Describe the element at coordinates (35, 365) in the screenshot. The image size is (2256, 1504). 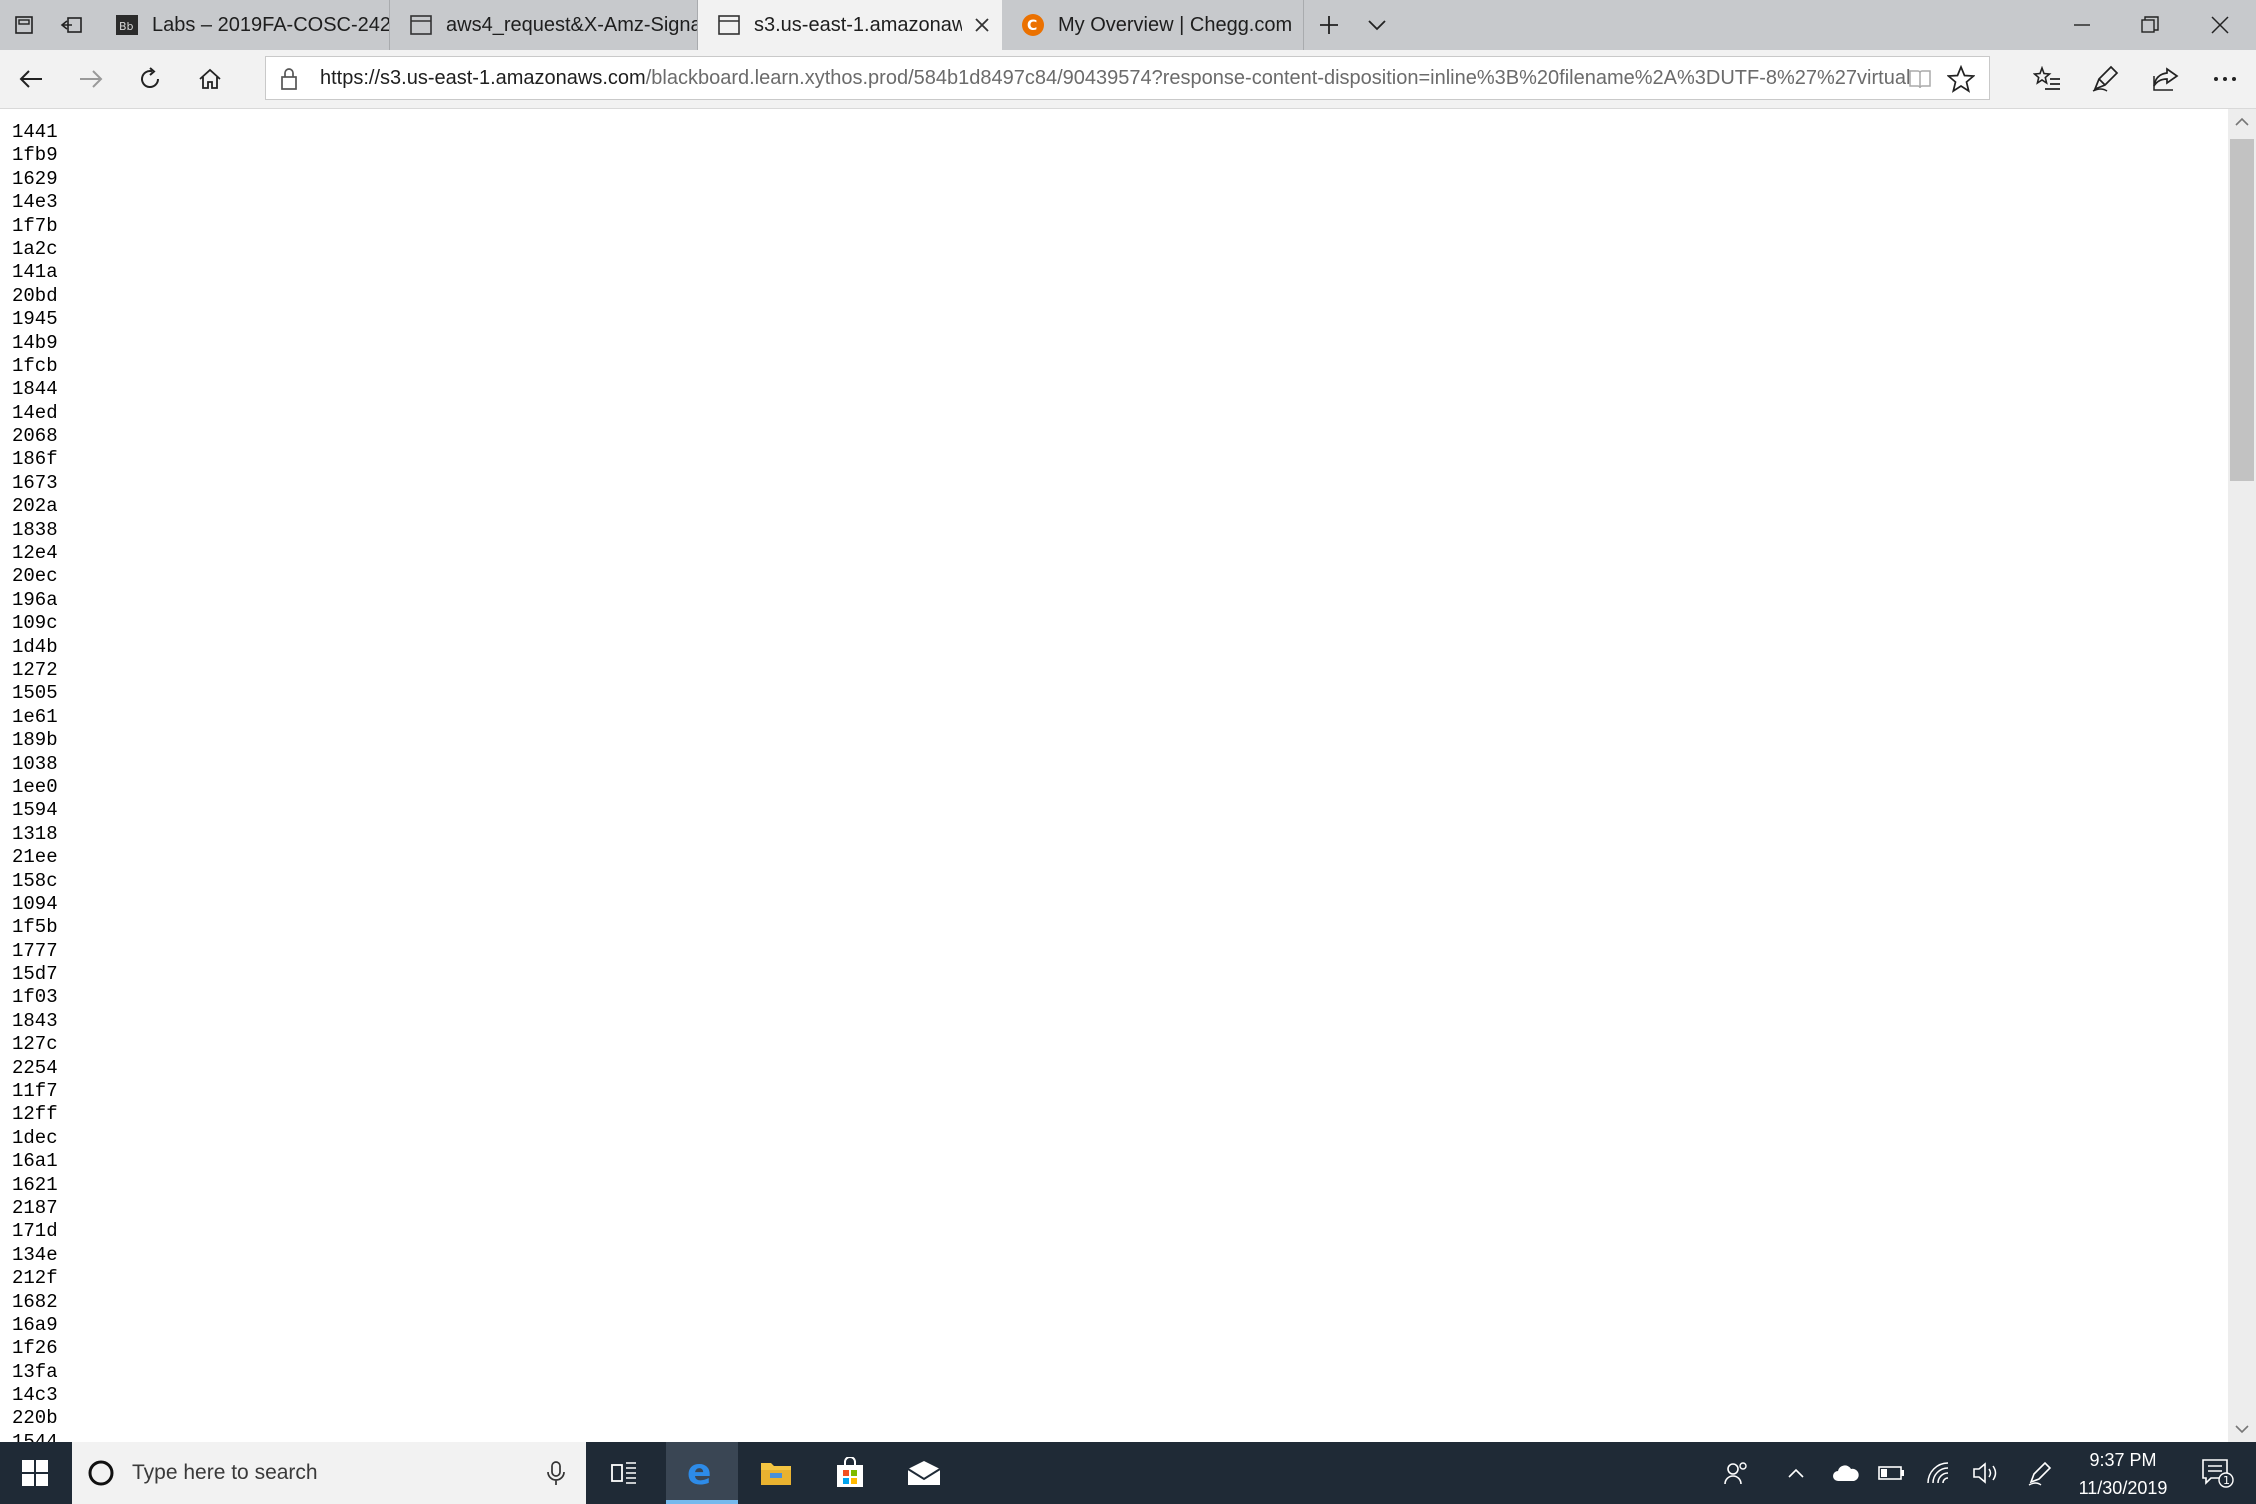
I see `text-line: 1fcb` at that location.